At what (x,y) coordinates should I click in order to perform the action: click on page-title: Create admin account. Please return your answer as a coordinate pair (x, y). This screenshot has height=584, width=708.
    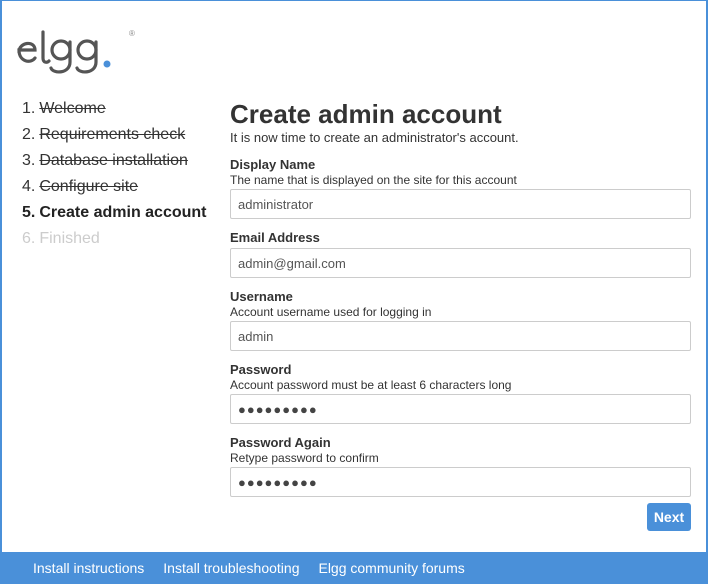
    Looking at the image, I should click on (366, 114).